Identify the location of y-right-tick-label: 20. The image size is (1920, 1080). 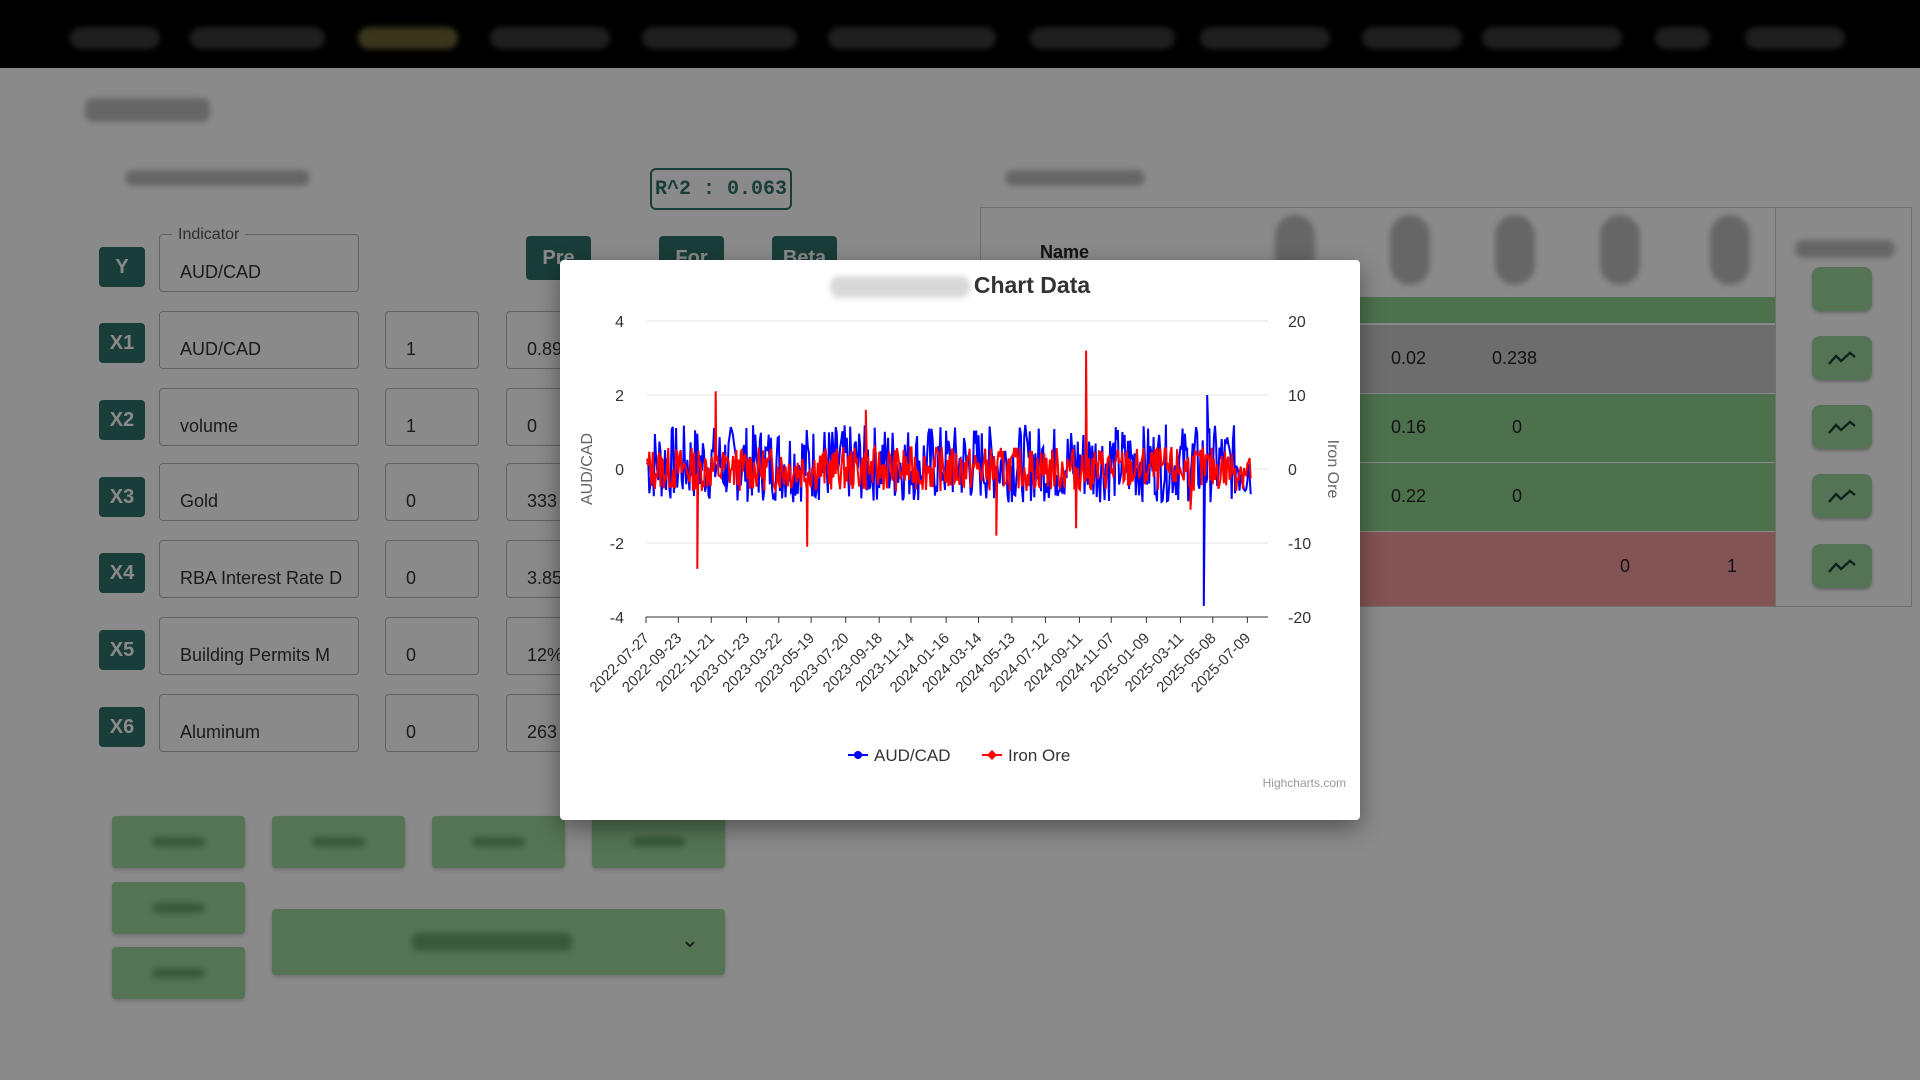
(1297, 322).